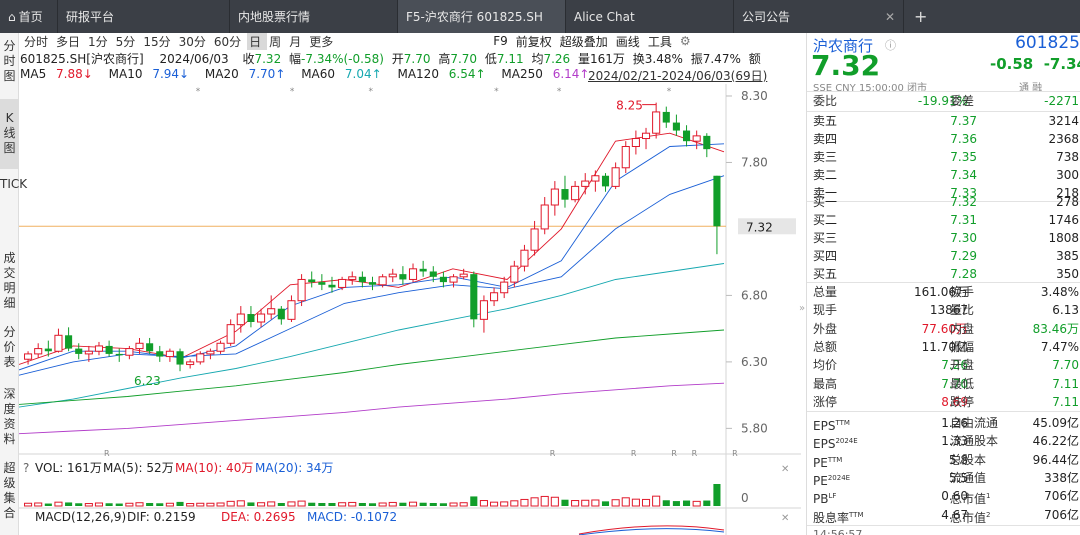 This screenshot has width=1080, height=535. What do you see at coordinates (962, 292) in the screenshot?
I see `stat-label: 换手` at bounding box center [962, 292].